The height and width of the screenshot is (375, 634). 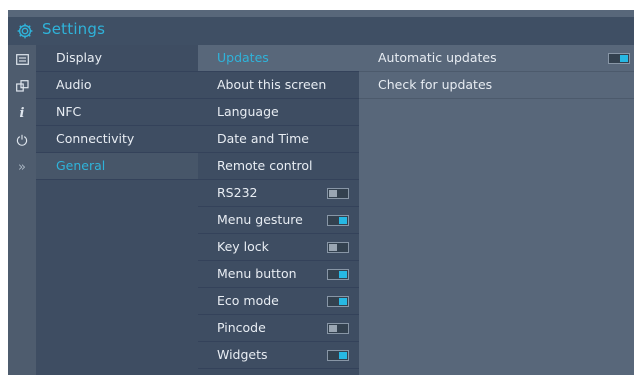 What do you see at coordinates (74, 29) in the screenshot?
I see `page-title: Settings` at bounding box center [74, 29].